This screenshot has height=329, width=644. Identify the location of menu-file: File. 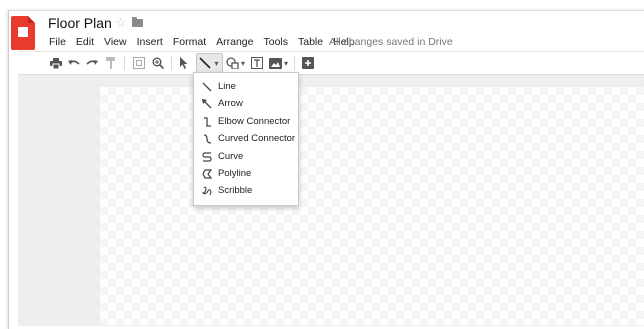
(57, 42).